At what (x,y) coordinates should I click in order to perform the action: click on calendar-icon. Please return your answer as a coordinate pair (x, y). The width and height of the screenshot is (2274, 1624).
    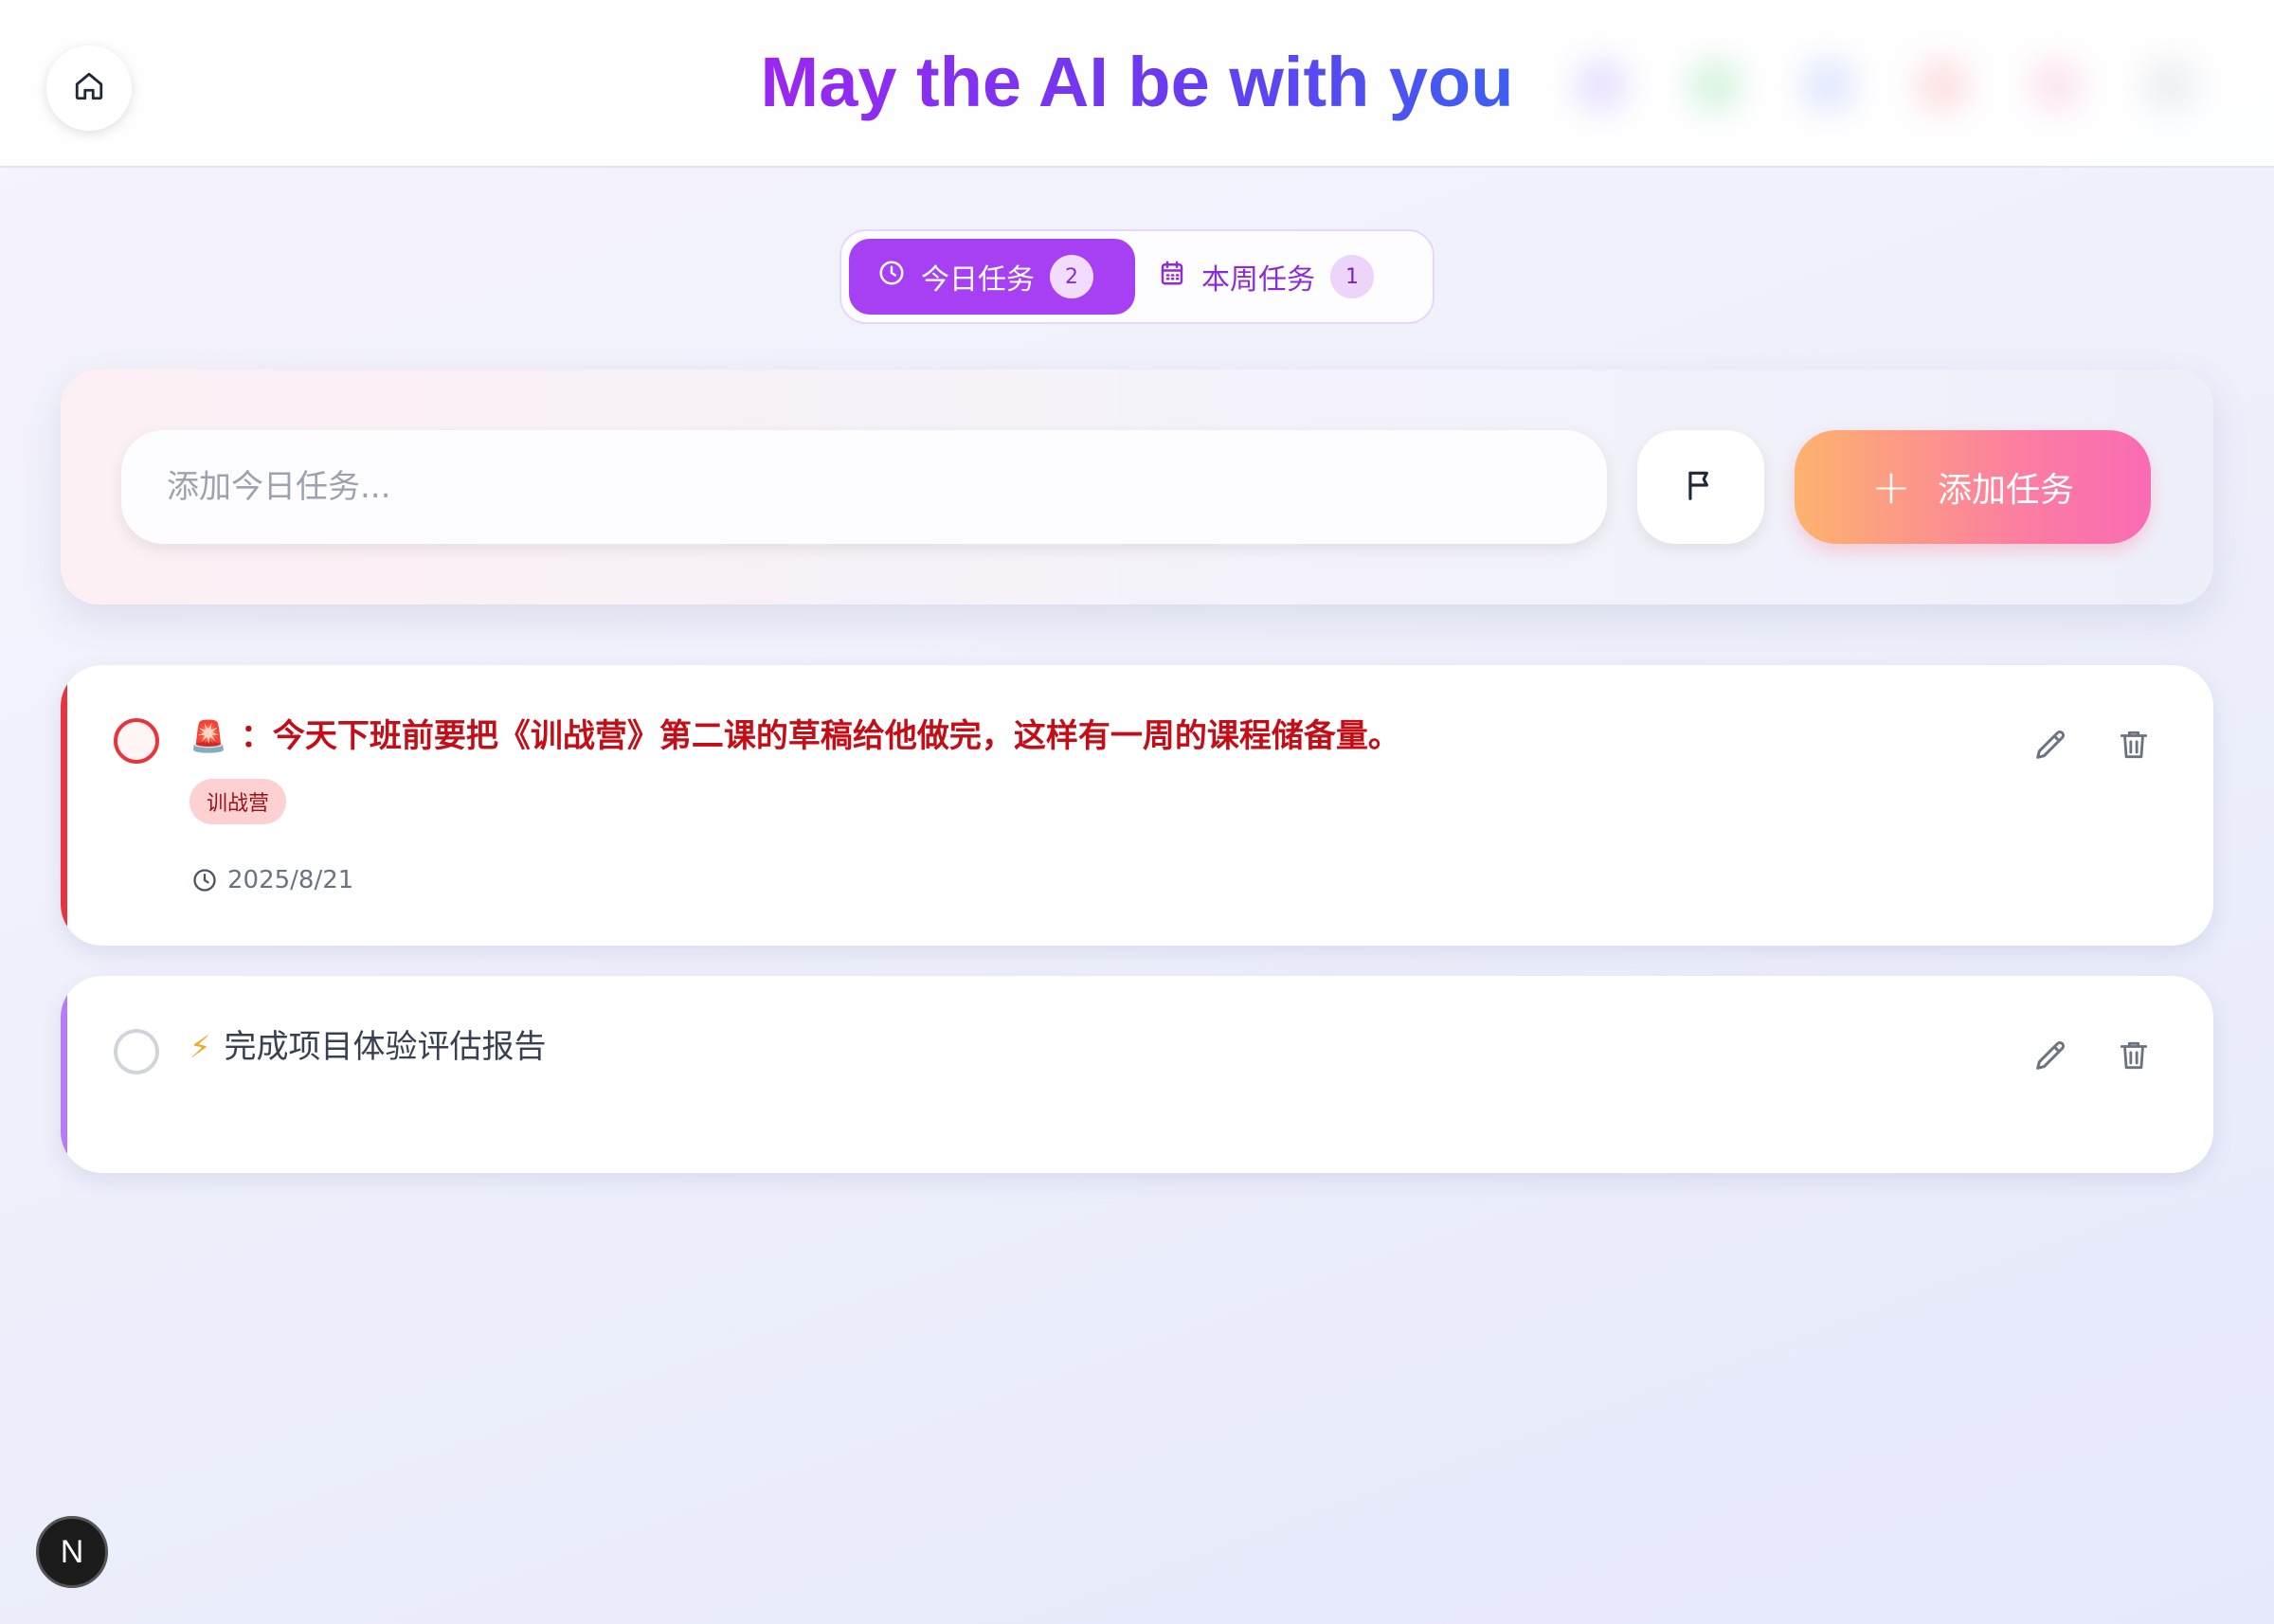
    Looking at the image, I should click on (1172, 277).